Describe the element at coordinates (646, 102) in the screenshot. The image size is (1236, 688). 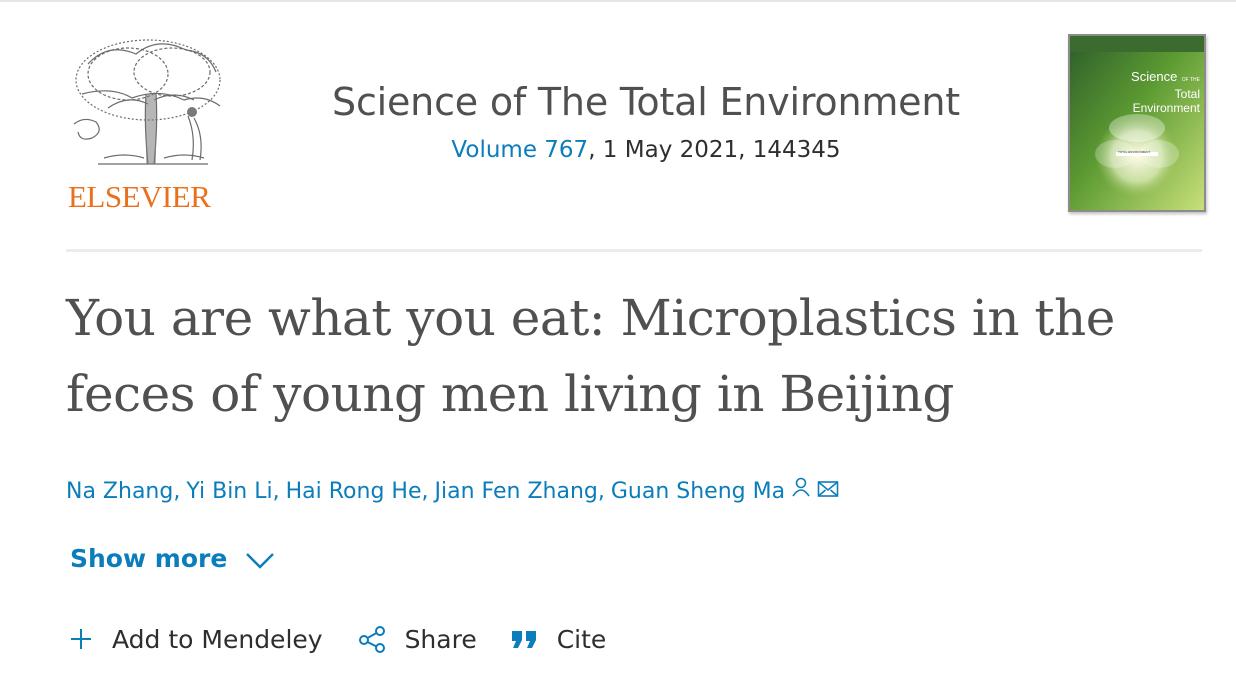
I see `journal-title: Science of The Total Environment` at that location.